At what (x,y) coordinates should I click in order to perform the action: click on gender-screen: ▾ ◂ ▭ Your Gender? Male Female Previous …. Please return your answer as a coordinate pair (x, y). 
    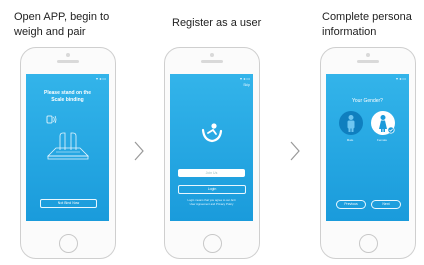
    Looking at the image, I should click on (367, 147).